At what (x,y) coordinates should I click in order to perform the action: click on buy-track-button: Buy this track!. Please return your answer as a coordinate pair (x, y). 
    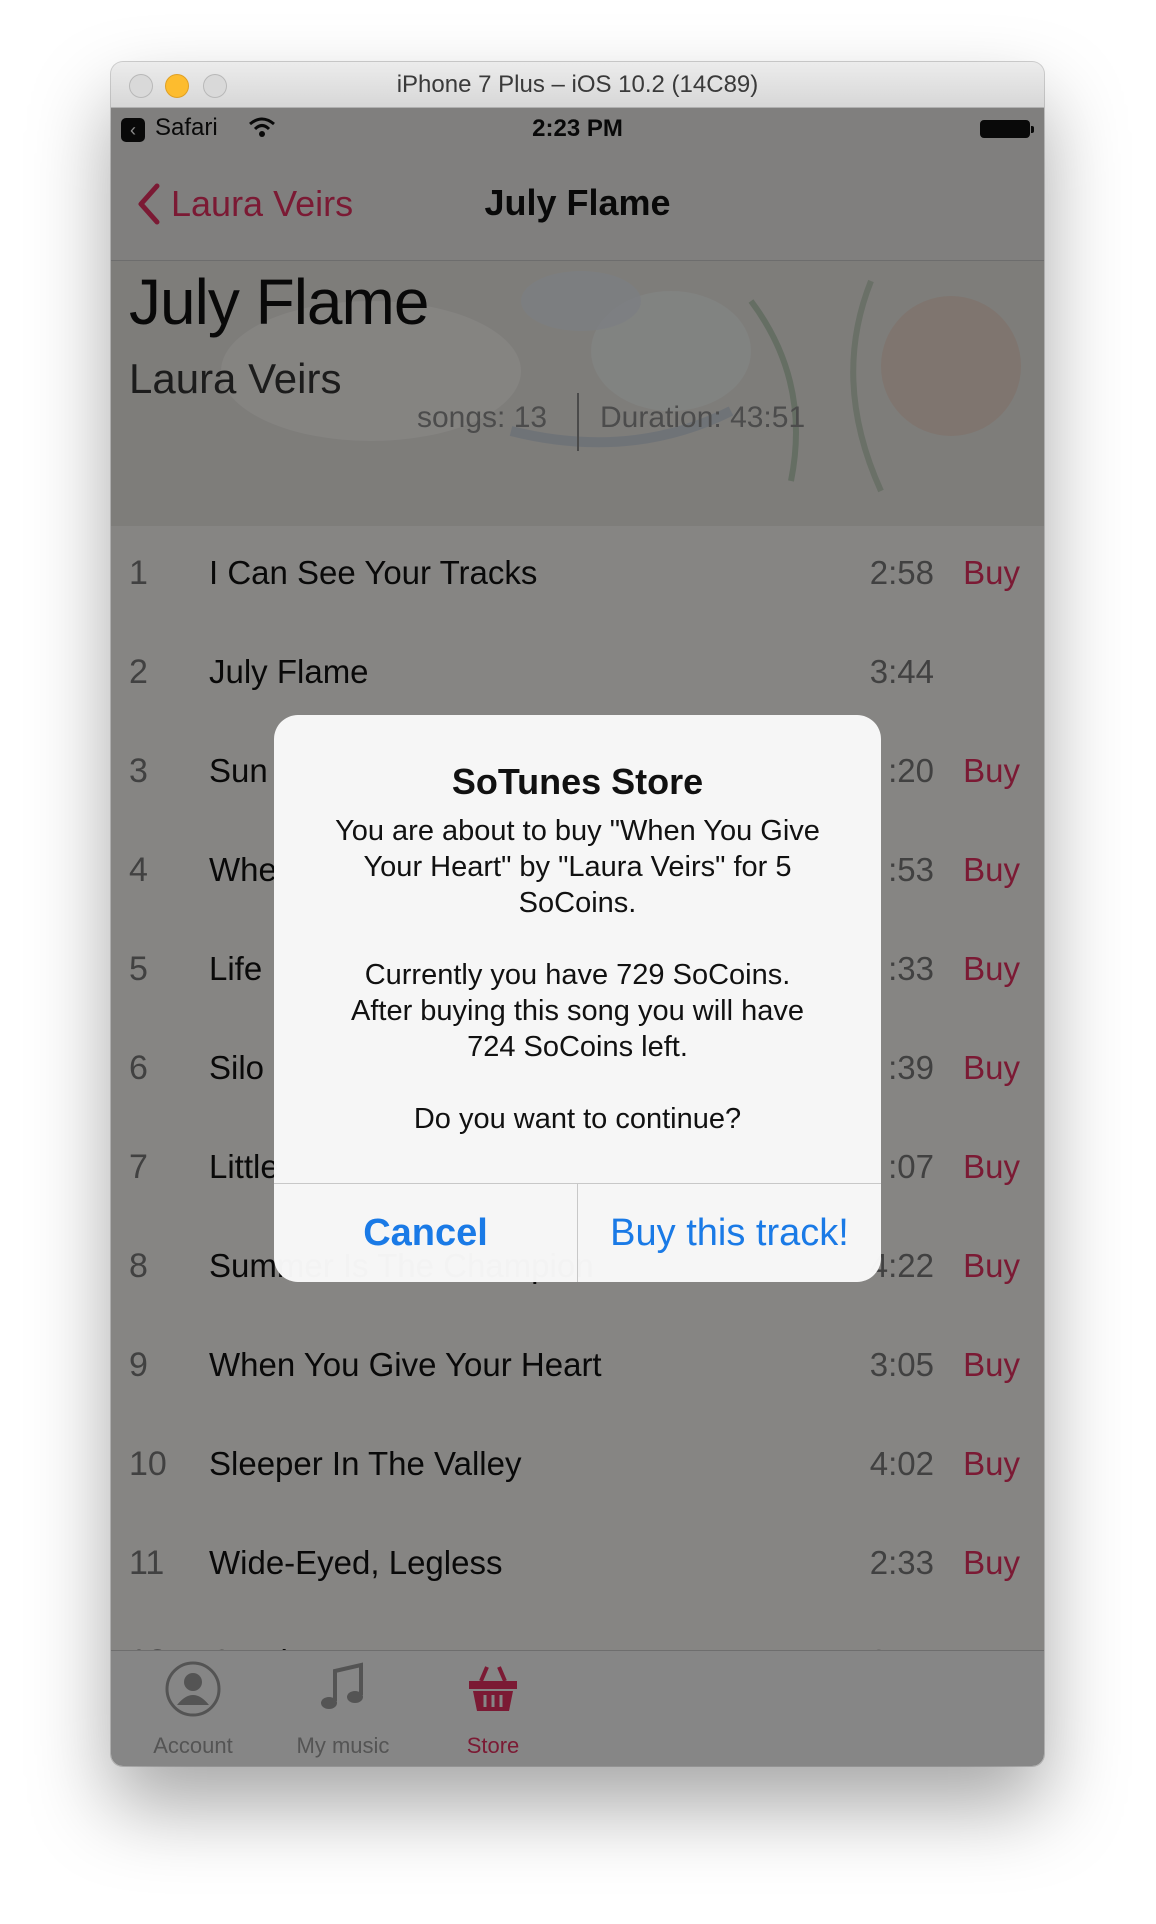
    Looking at the image, I should click on (729, 1233).